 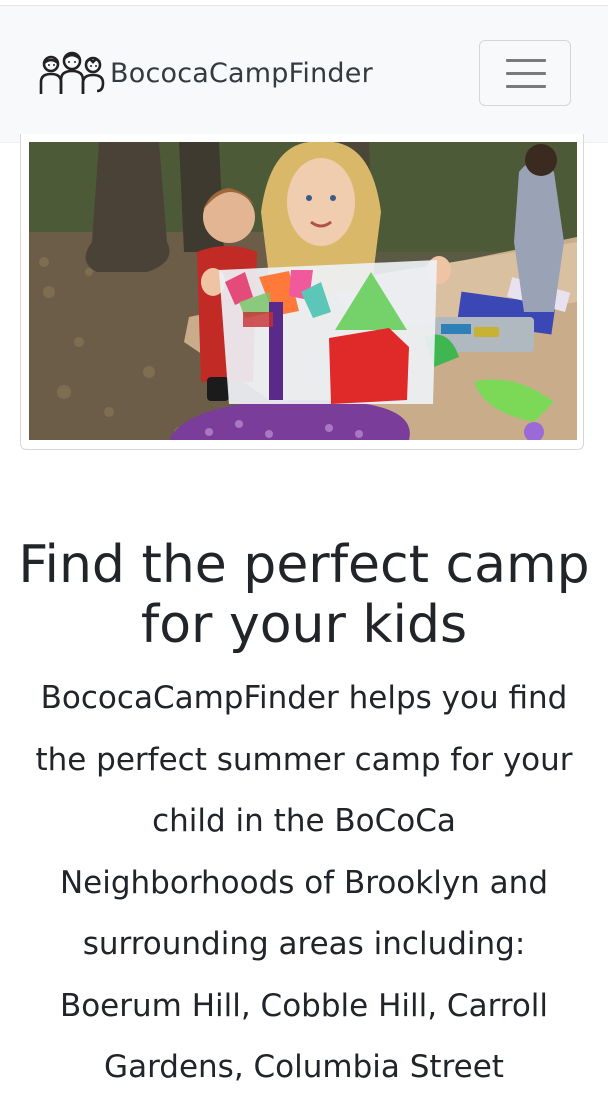 I want to click on hamburger-icon, so click(x=526, y=74).